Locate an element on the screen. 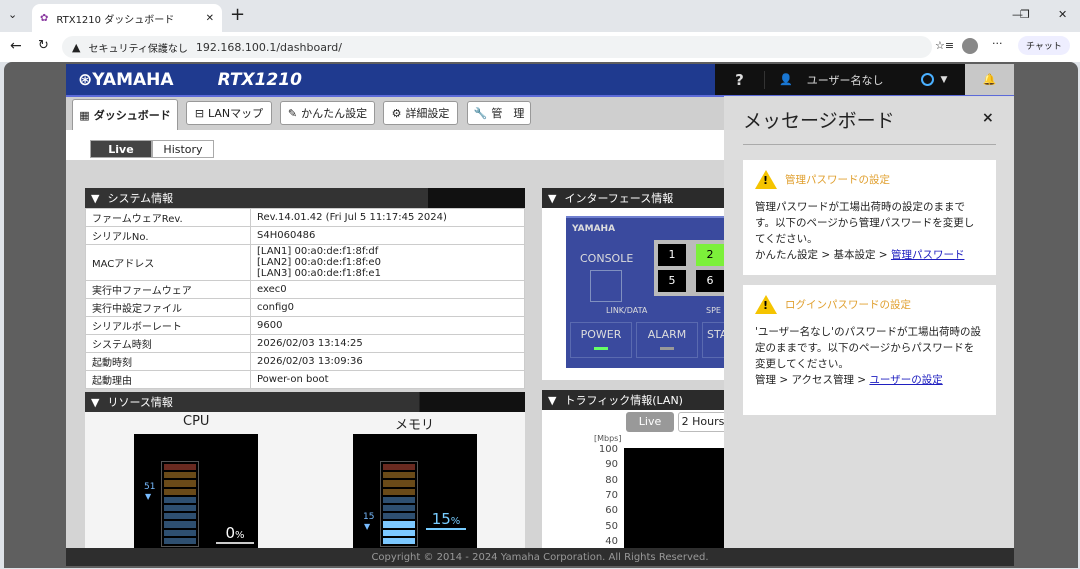 This screenshot has height=569, width=1080. chevron-down-icon: ▼ is located at coordinates (943, 80).